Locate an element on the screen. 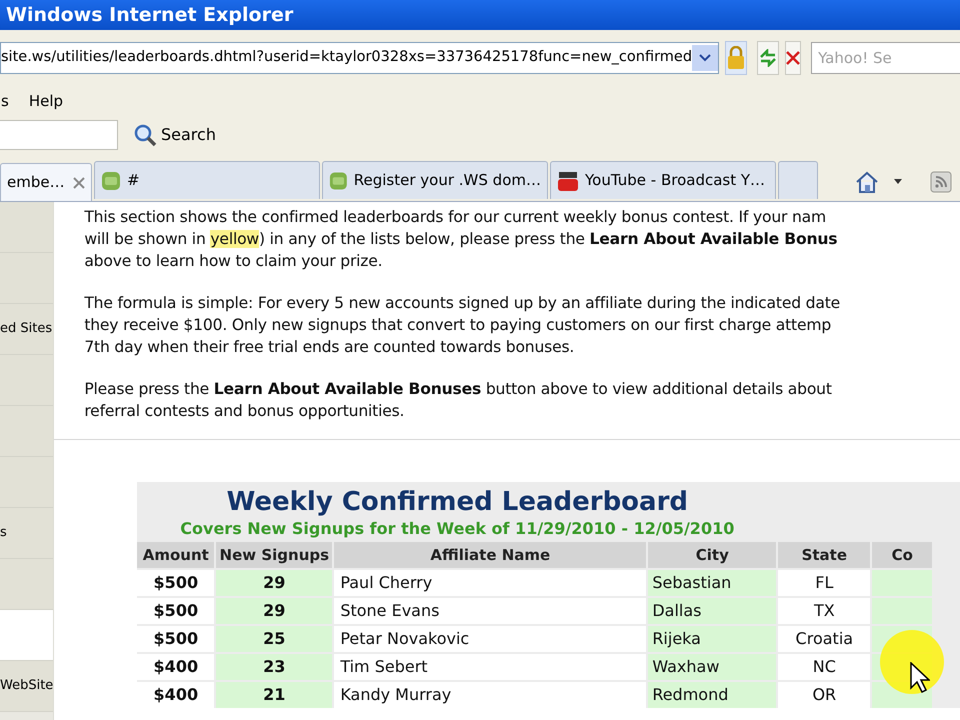 This screenshot has height=720, width=960. table-cell: Redmond is located at coordinates (712, 695).